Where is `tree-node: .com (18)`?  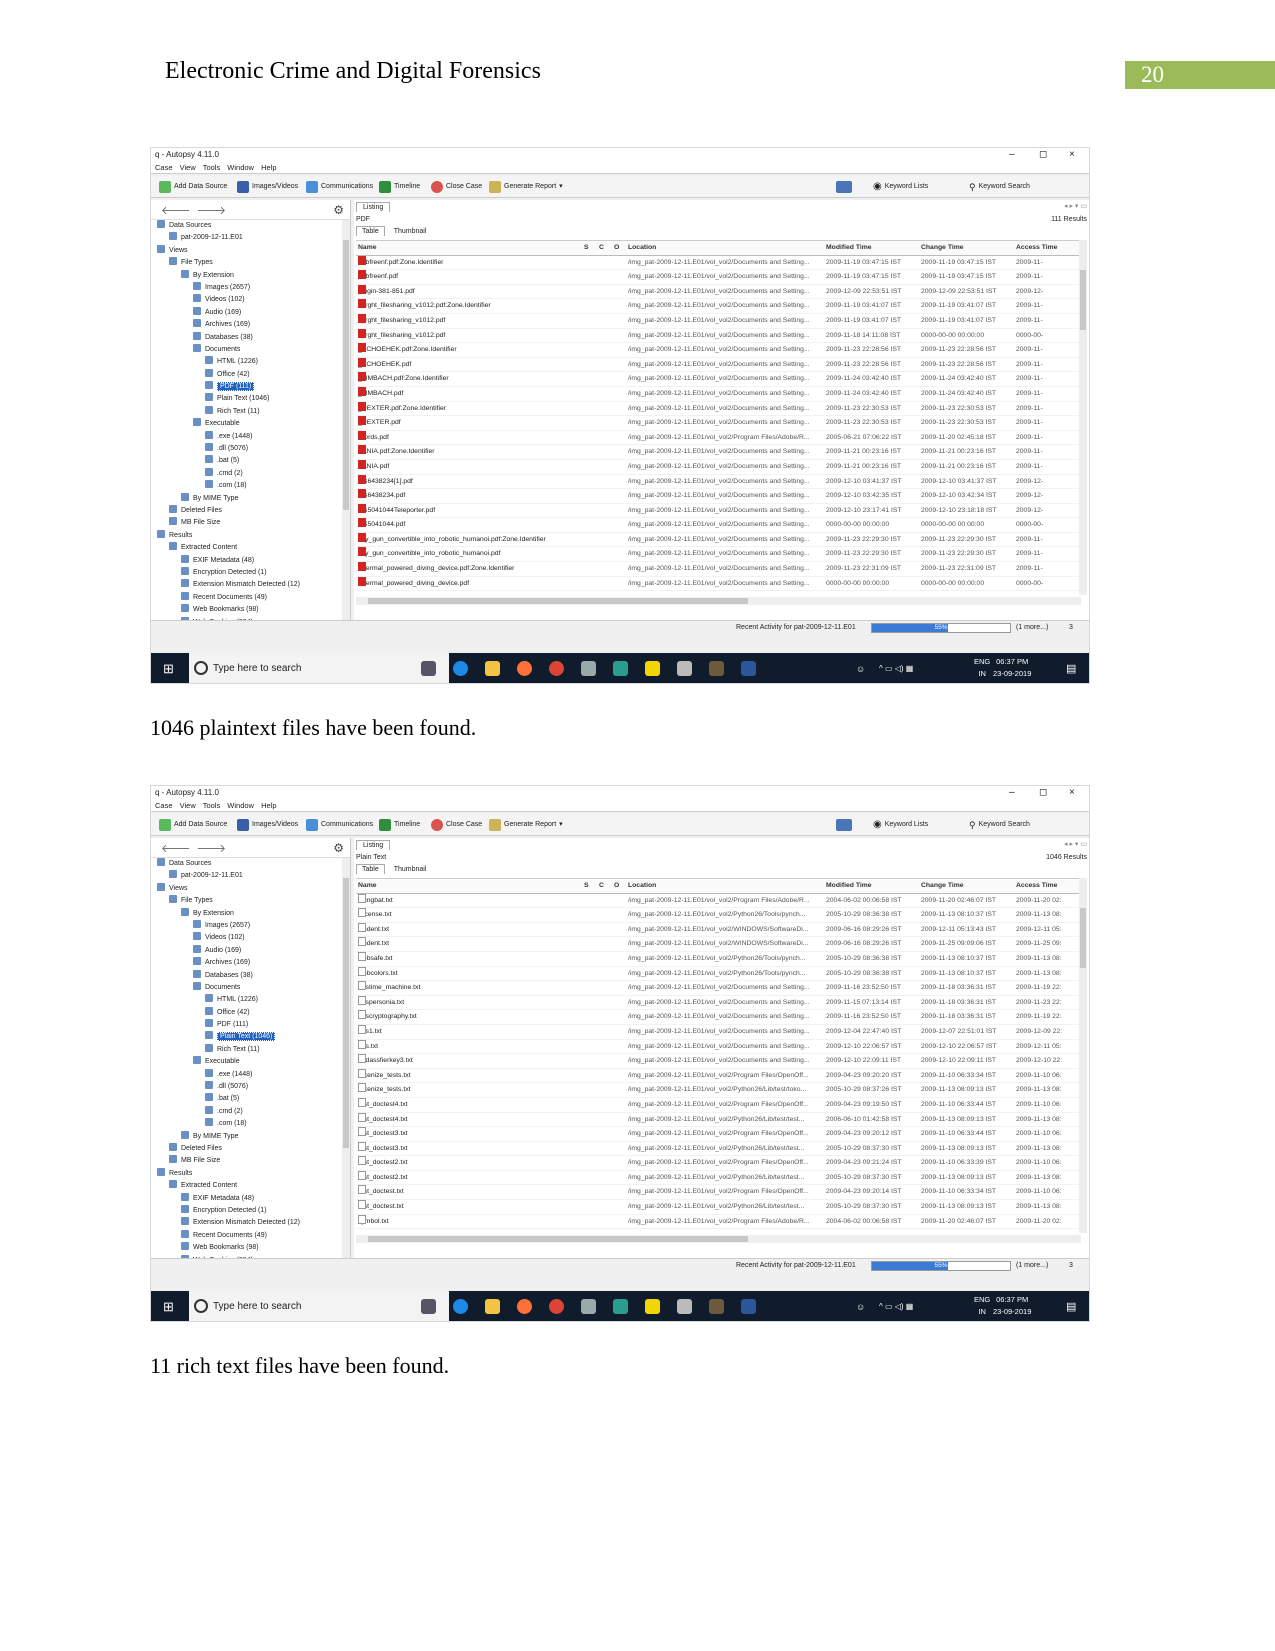
tree-node: .com (18) is located at coordinates (250, 1124).